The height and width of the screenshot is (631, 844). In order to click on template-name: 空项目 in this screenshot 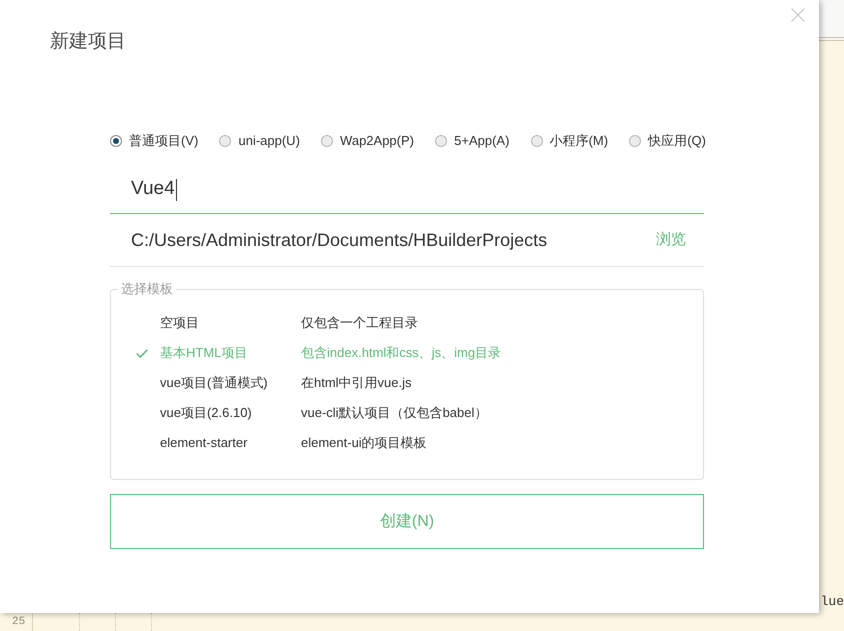, I will do `click(179, 323)`.